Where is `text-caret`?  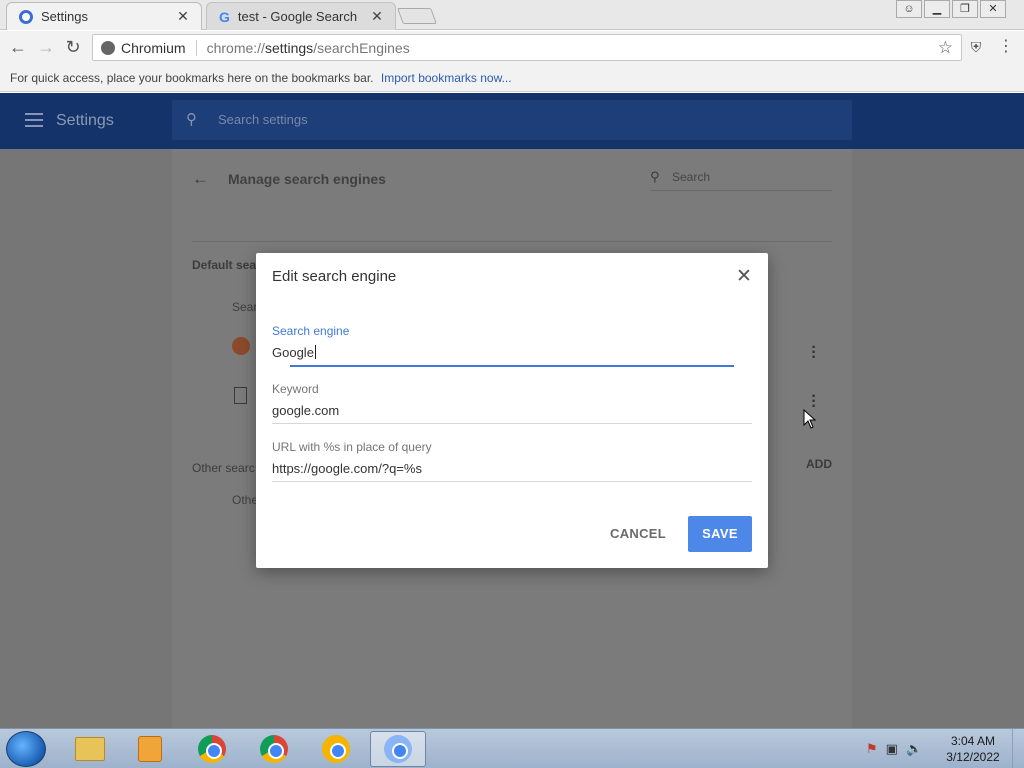 text-caret is located at coordinates (315, 352).